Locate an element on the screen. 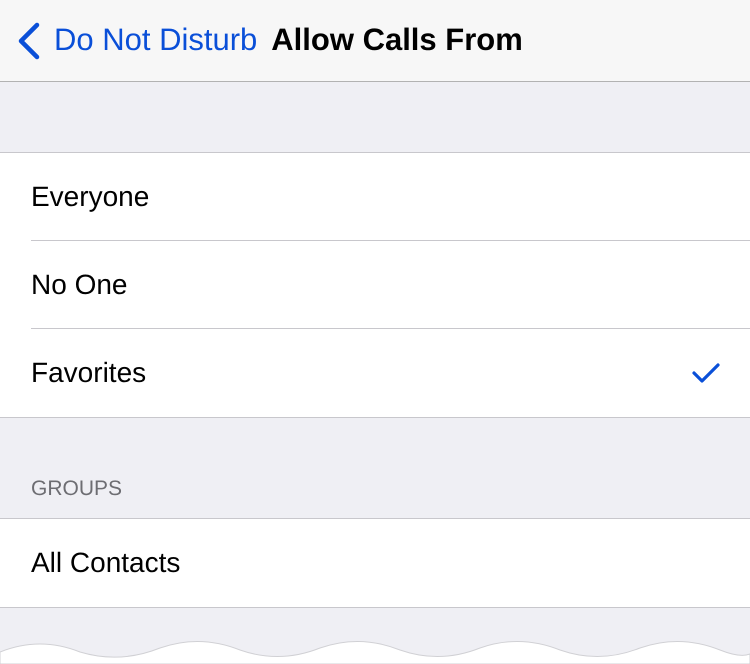  list-row: No One is located at coordinates (375, 285).